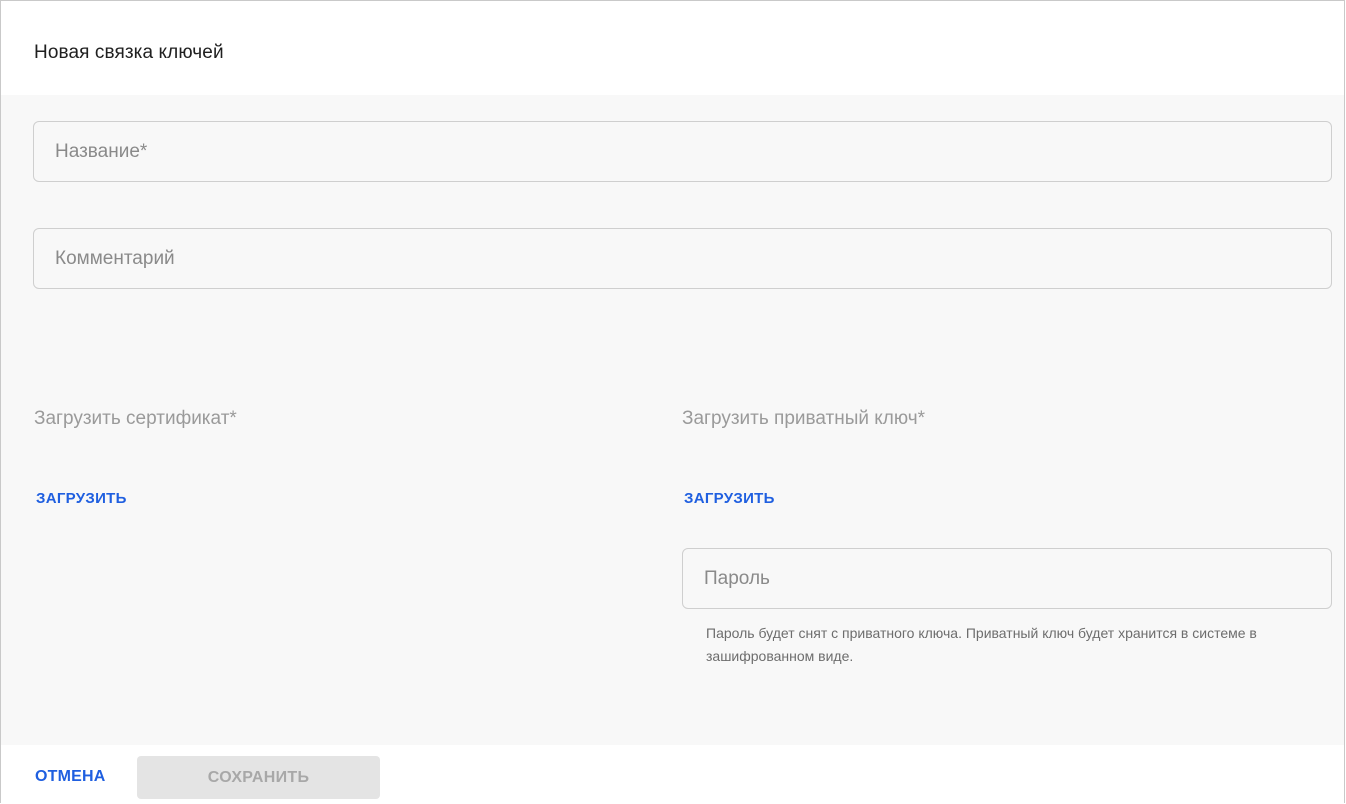 Image resolution: width=1346 pixels, height=804 pixels. Describe the element at coordinates (682, 258) in the screenshot. I see `comment-input: Комментарий` at that location.